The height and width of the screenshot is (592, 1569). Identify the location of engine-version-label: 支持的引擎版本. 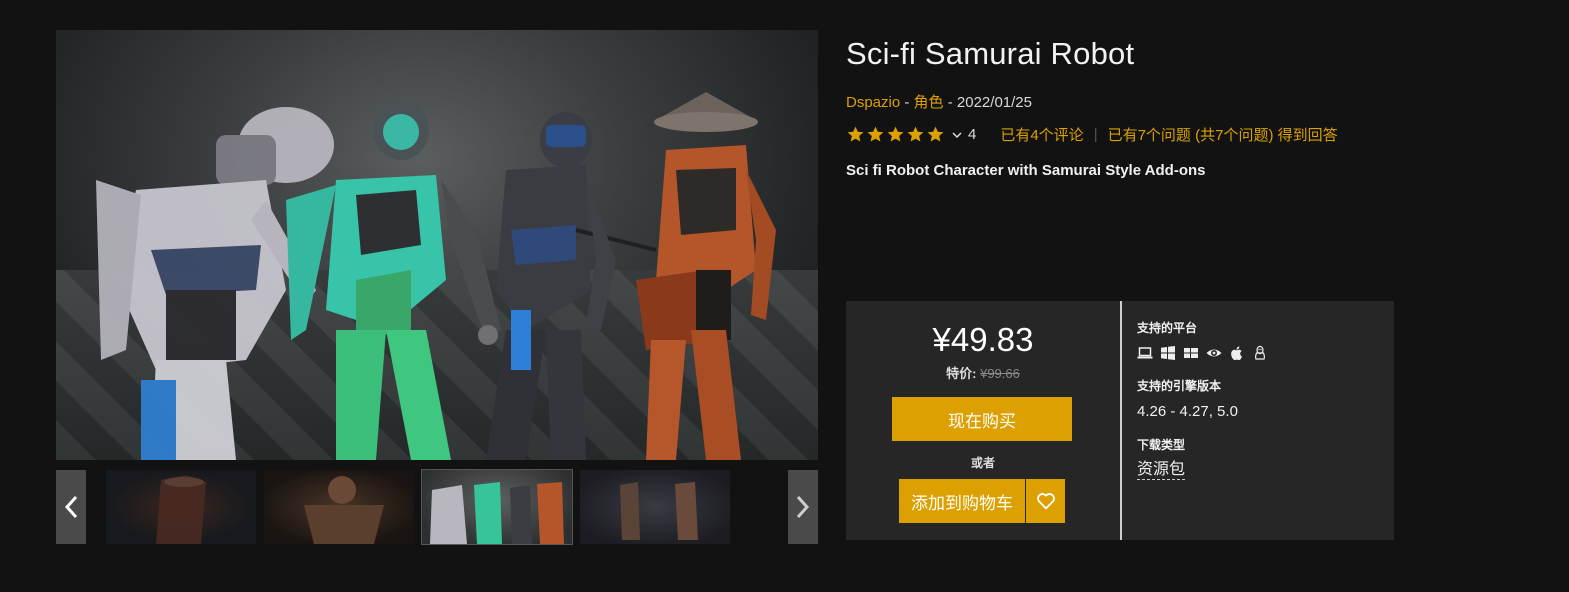
(1179, 386).